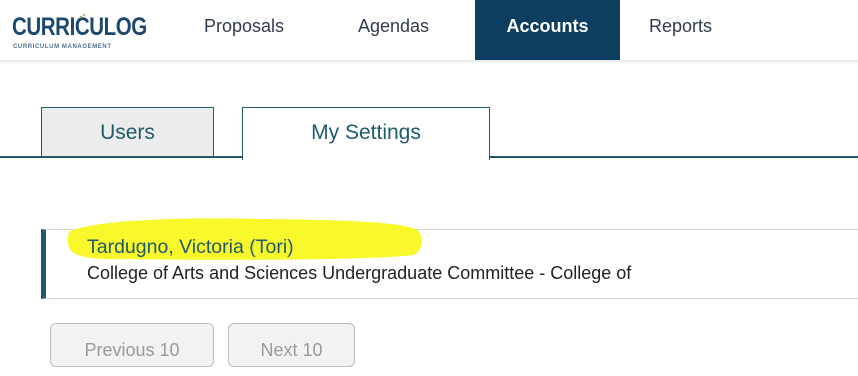 The height and width of the screenshot is (376, 858). Describe the element at coordinates (62, 47) in the screenshot. I see `logo-tagline: CURRICULUM MANAGEMENT` at that location.